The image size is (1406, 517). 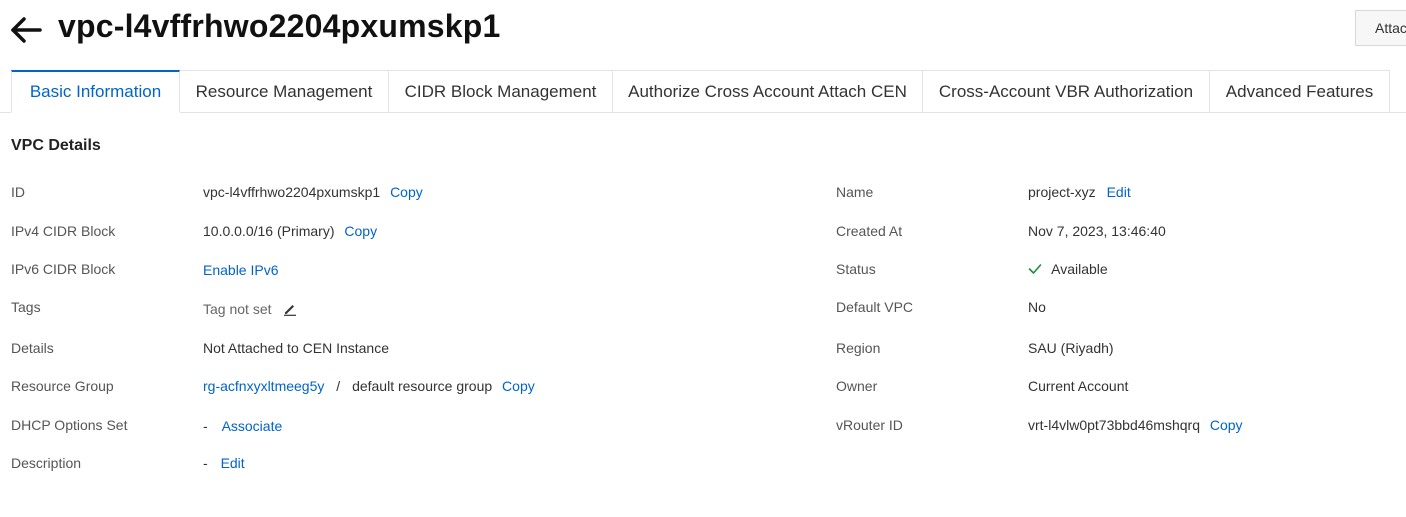 I want to click on owner-label: Owner, so click(x=857, y=386).